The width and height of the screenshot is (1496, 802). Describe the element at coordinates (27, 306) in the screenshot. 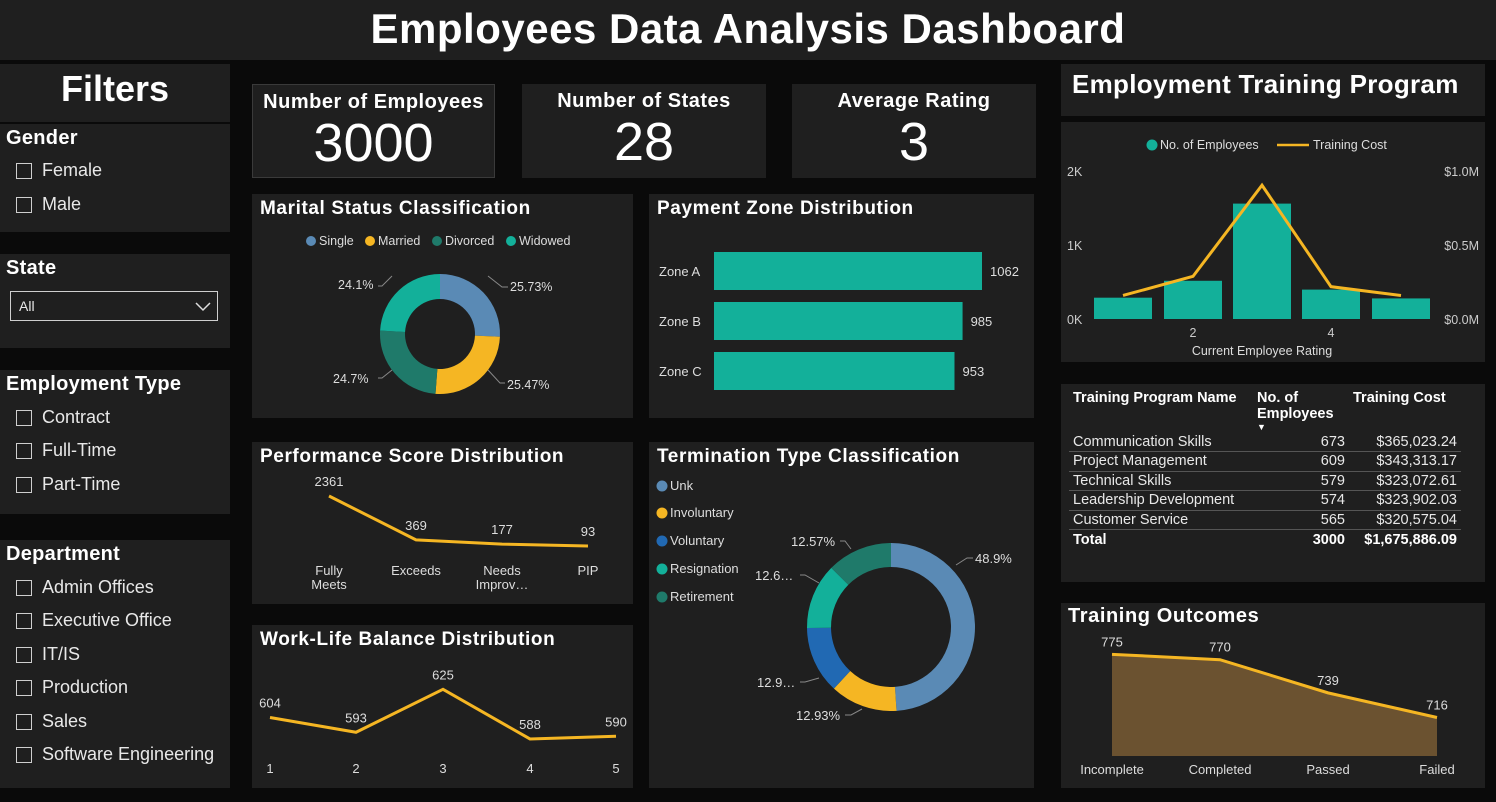

I see `state-dropdown-value: All` at that location.